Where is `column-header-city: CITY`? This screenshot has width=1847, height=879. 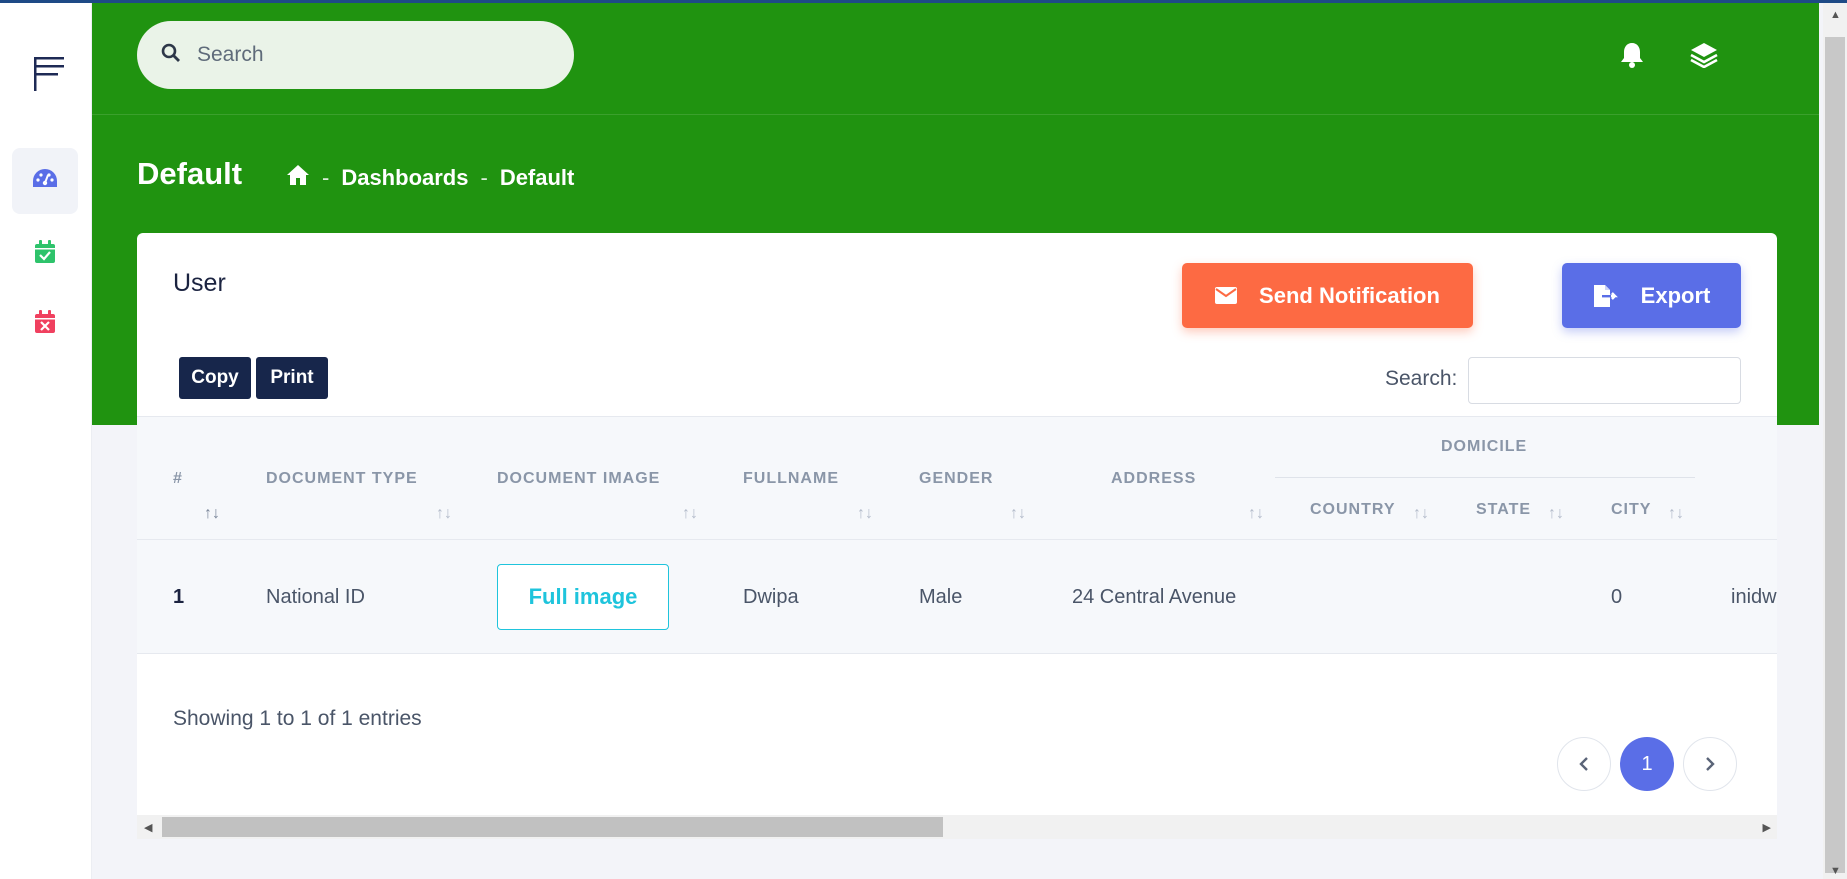 column-header-city: CITY is located at coordinates (1631, 510).